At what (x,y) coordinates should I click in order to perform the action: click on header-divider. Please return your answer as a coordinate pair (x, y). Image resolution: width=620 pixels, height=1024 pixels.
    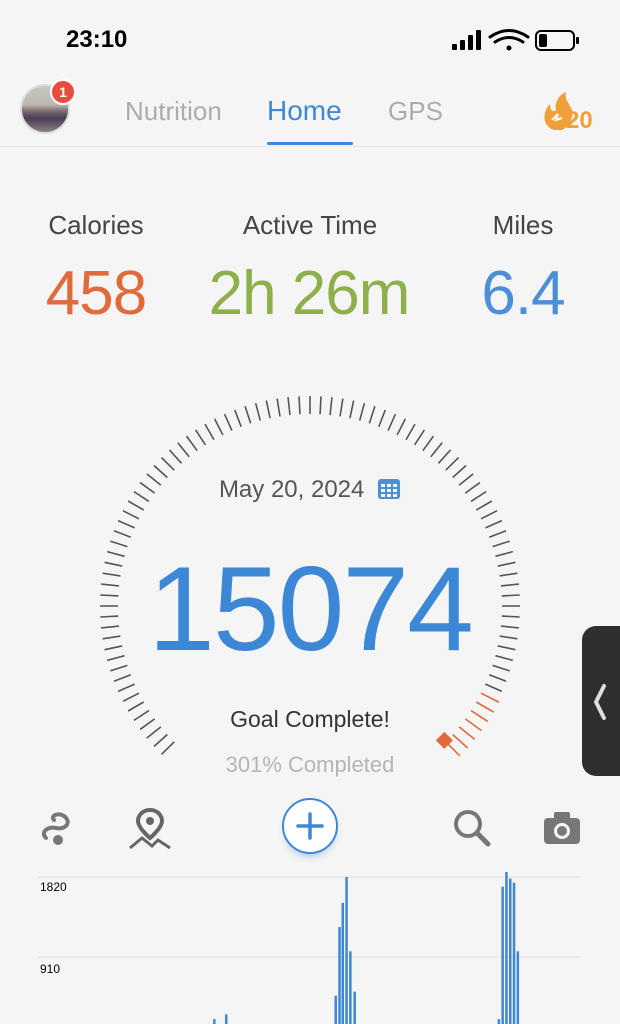
    Looking at the image, I should click on (310, 146).